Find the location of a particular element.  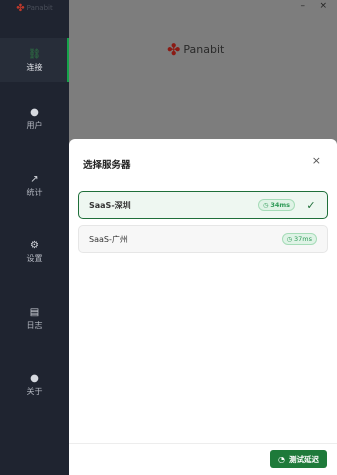

speed-icon: ◔ is located at coordinates (281, 459).